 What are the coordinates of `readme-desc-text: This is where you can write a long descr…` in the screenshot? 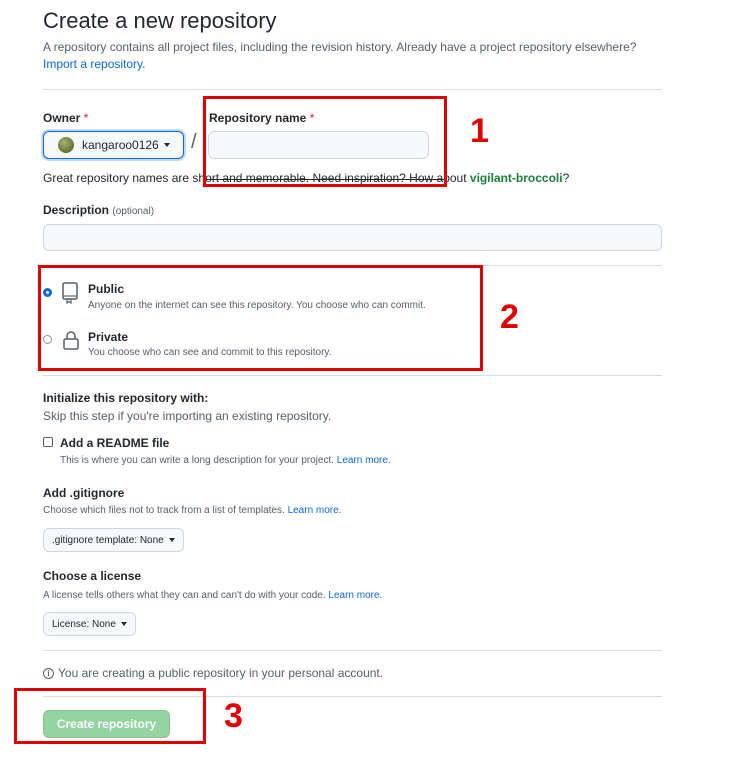 It's located at (197, 460).